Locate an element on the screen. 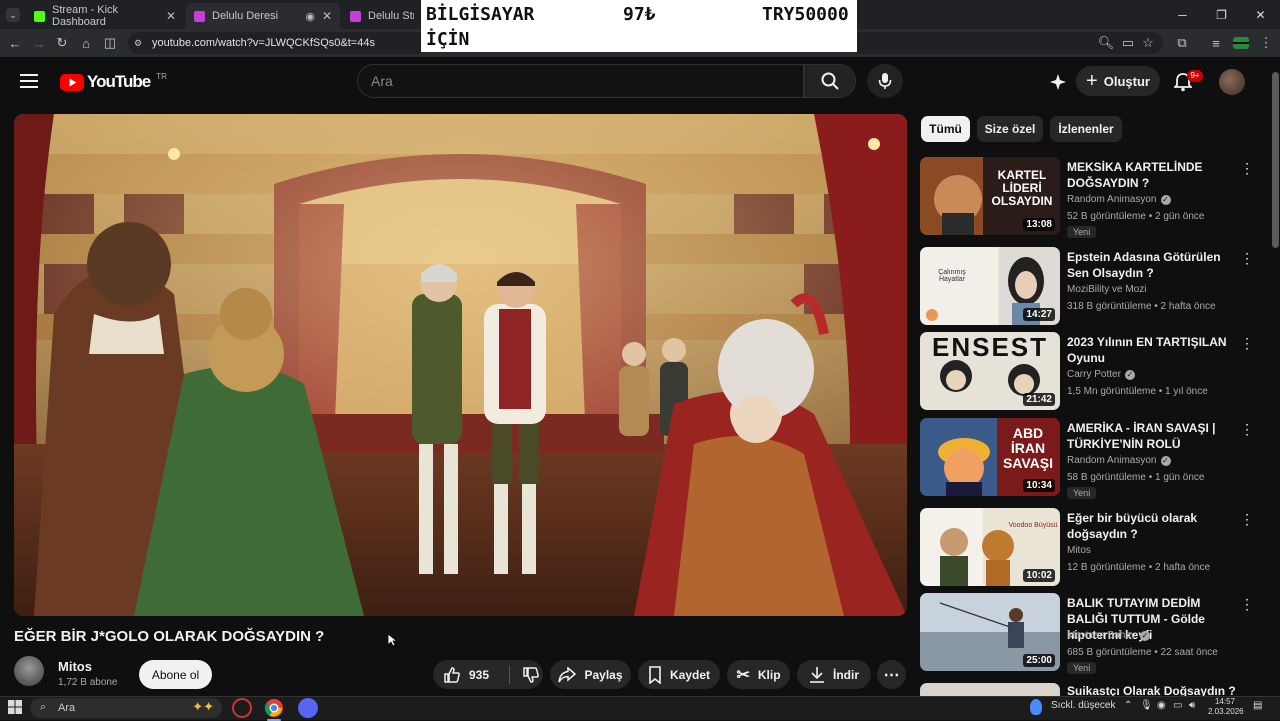 This screenshot has height=721, width=1280. more-horizontal-icon: ⋯ is located at coordinates (891, 675).